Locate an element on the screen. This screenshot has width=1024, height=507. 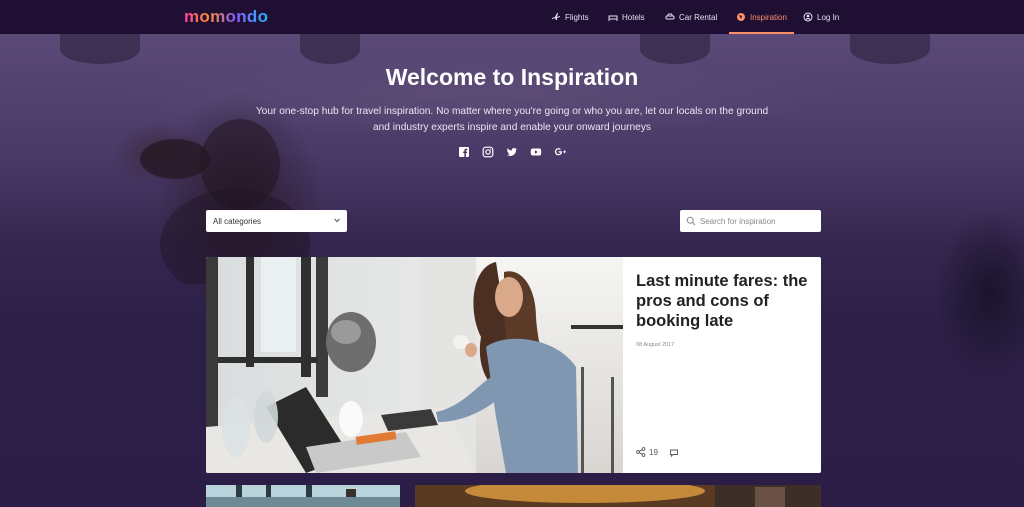
social-links is located at coordinates (512, 151).